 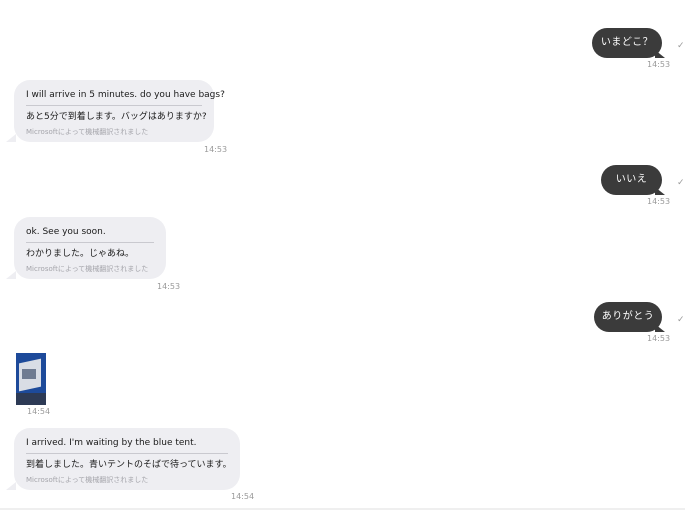 I want to click on outgoing-message-bubble: ありがとう, so click(x=628, y=317).